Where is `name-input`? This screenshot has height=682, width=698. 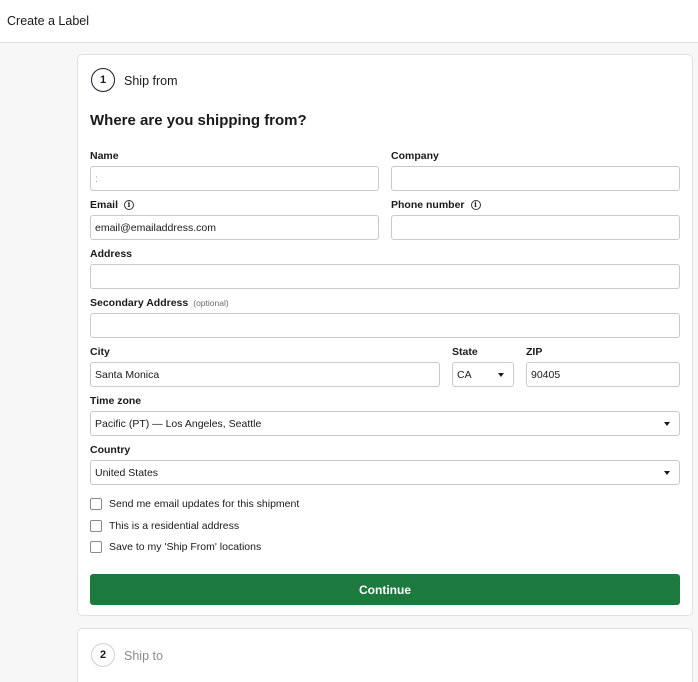
name-input is located at coordinates (234, 178).